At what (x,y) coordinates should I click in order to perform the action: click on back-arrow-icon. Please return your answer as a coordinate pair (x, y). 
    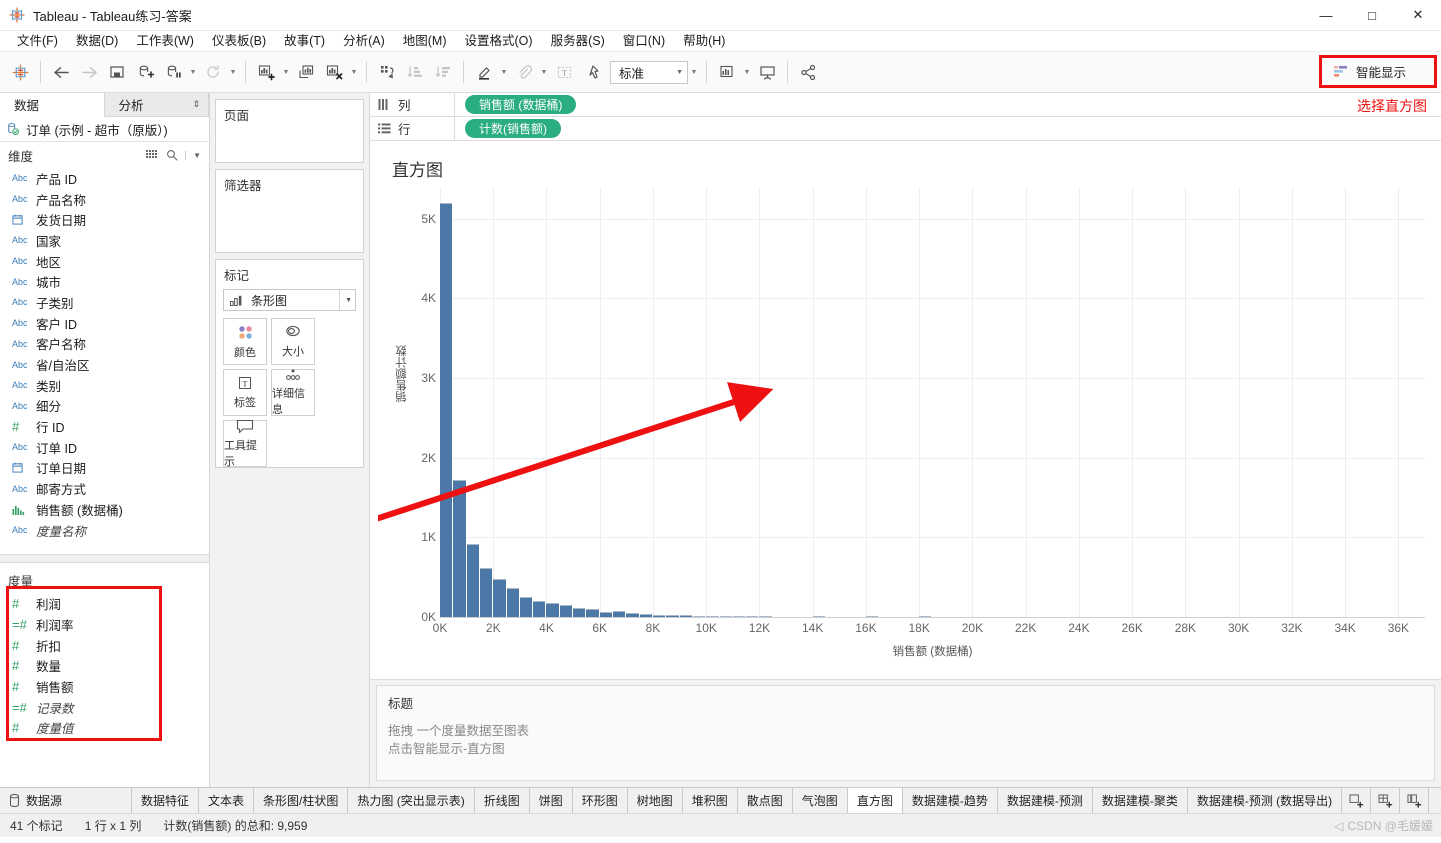
    Looking at the image, I should click on (61, 72).